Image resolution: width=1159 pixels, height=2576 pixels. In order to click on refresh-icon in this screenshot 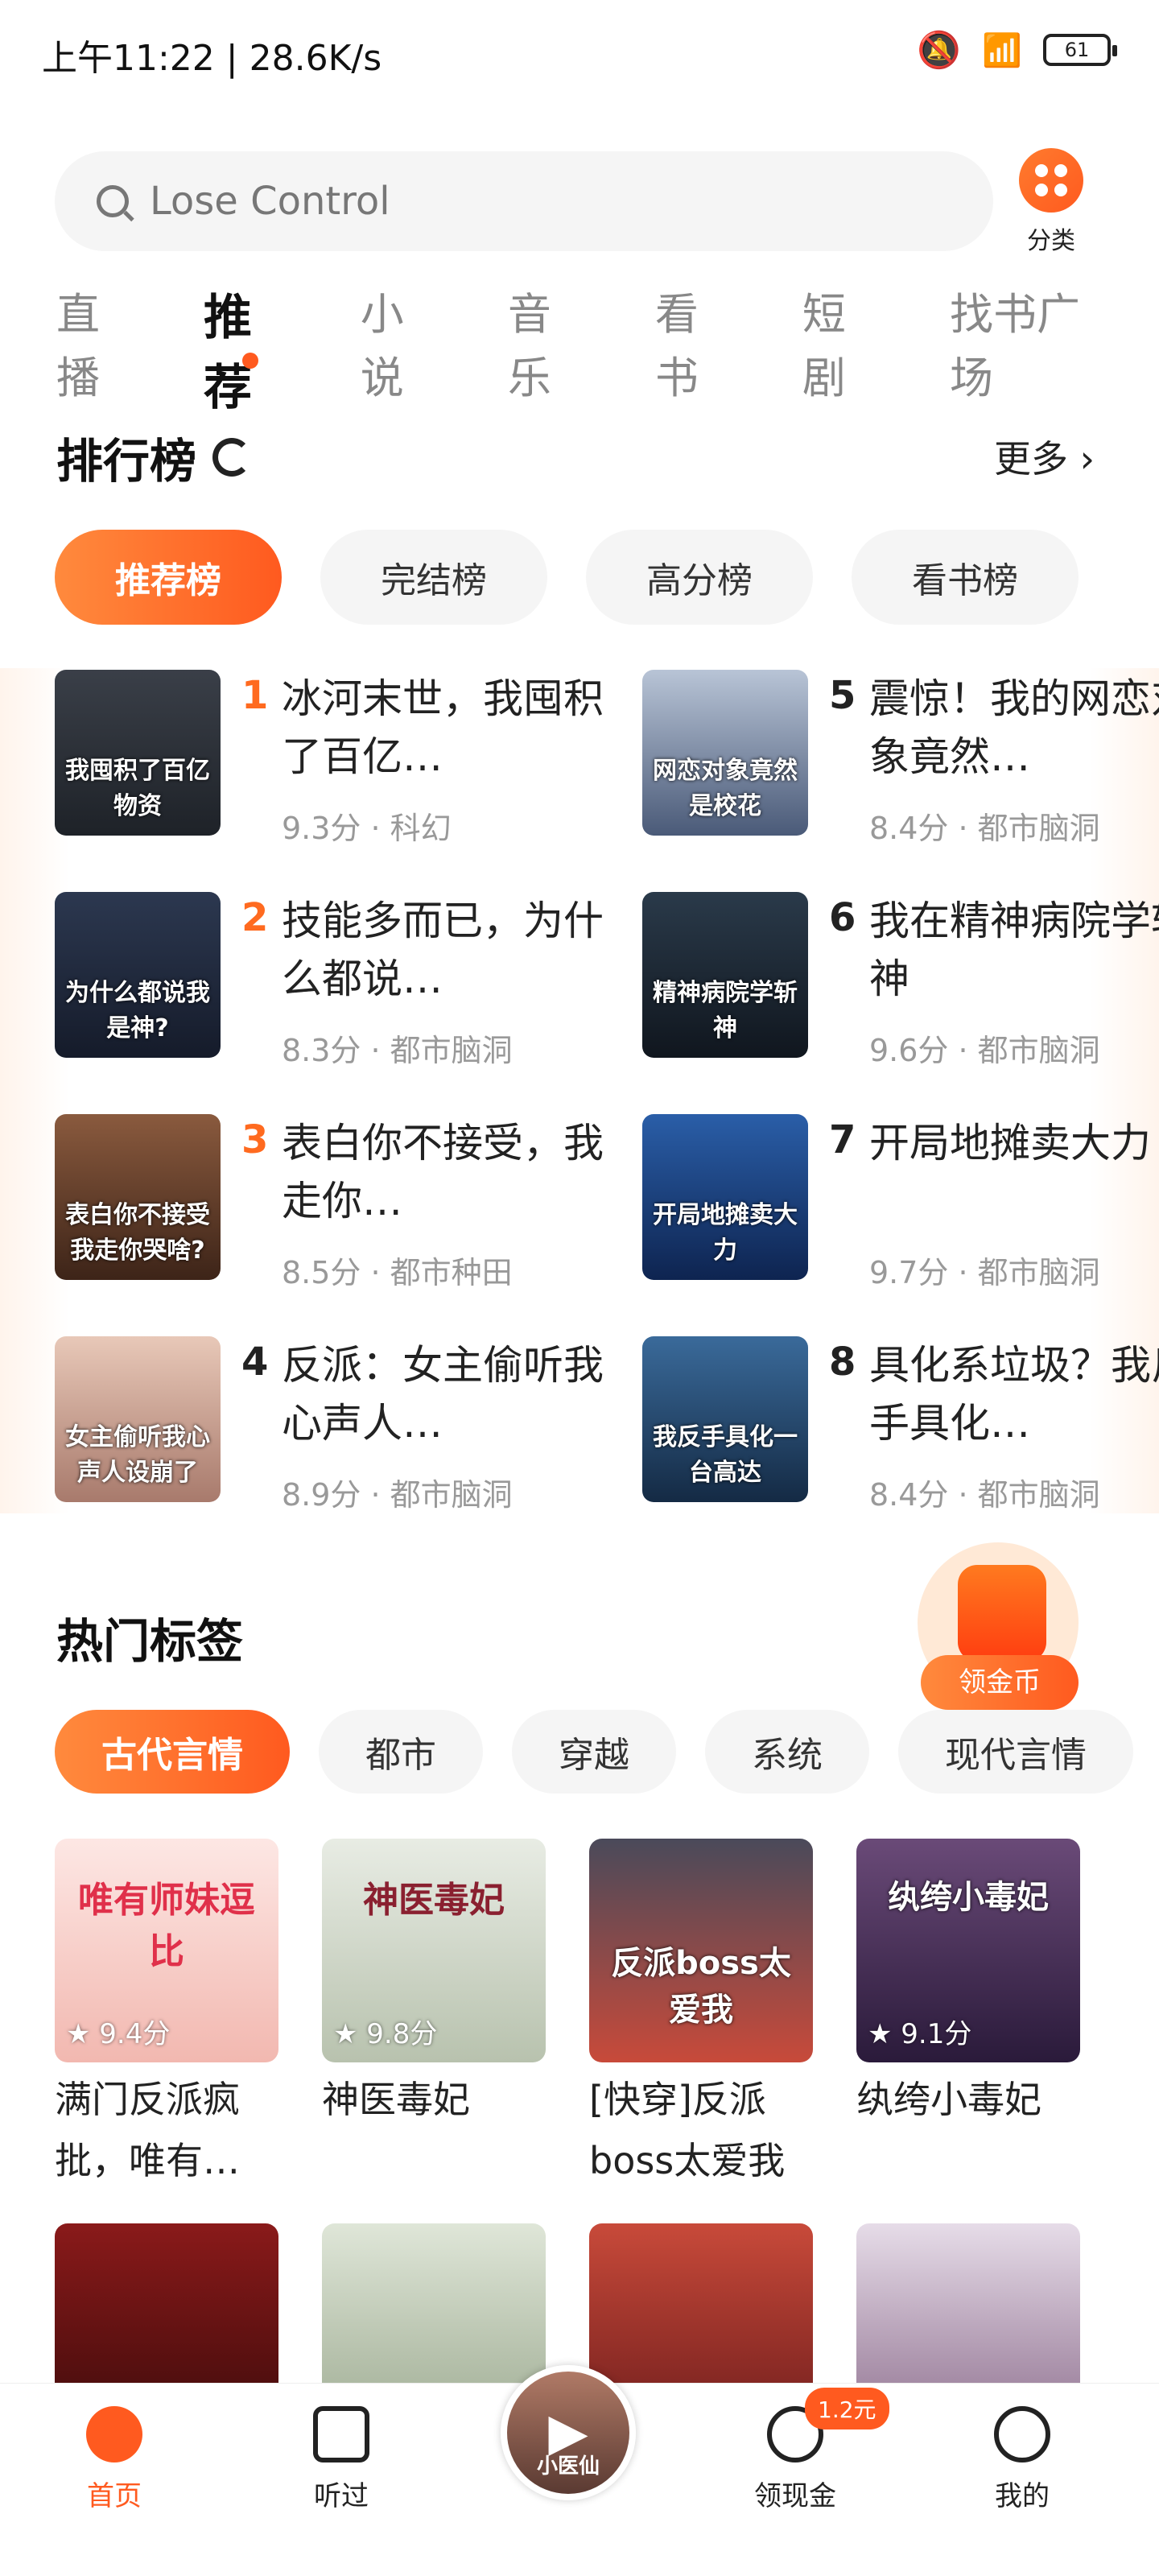, I will do `click(232, 457)`.